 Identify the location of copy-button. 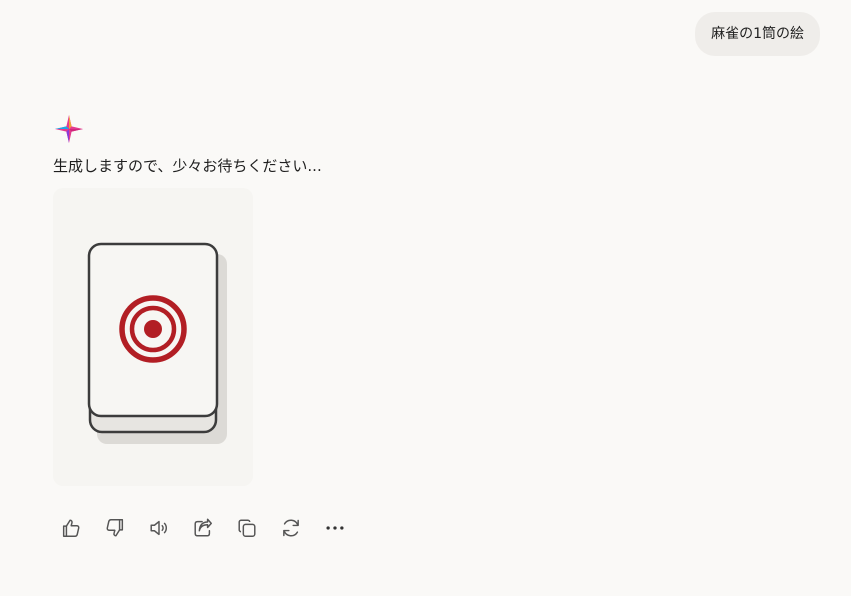
(247, 528).